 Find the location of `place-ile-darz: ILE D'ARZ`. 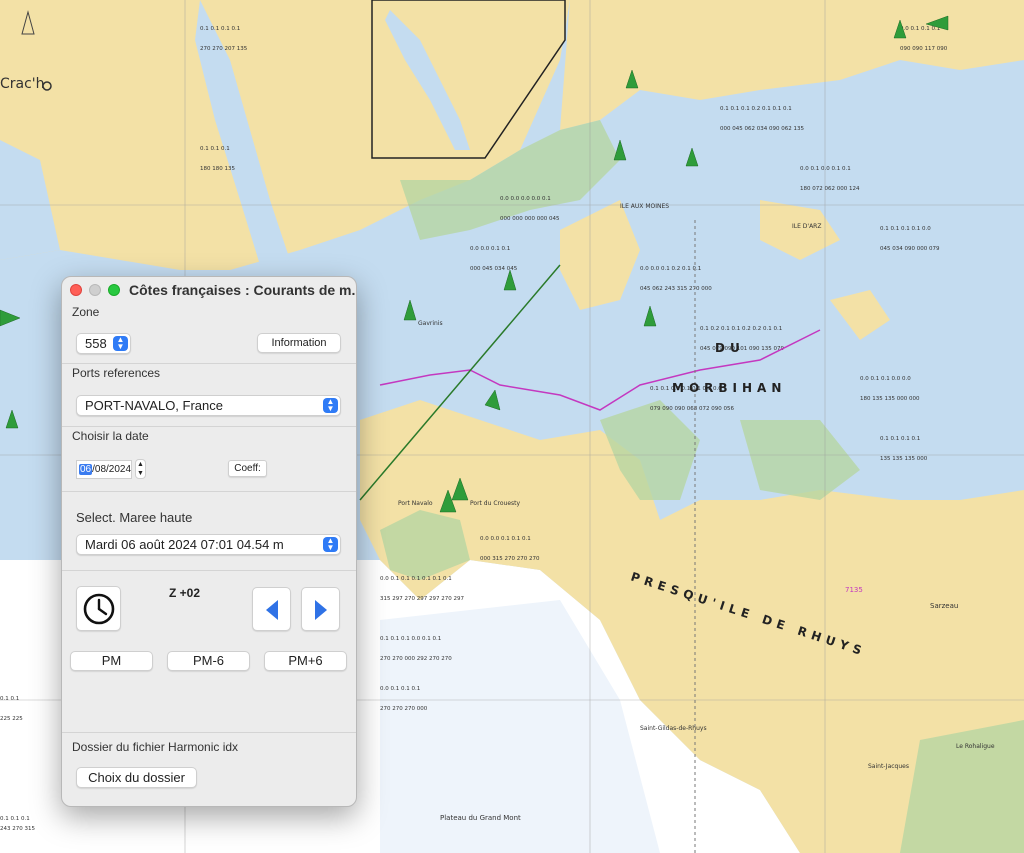

place-ile-darz: ILE D'ARZ is located at coordinates (806, 226).